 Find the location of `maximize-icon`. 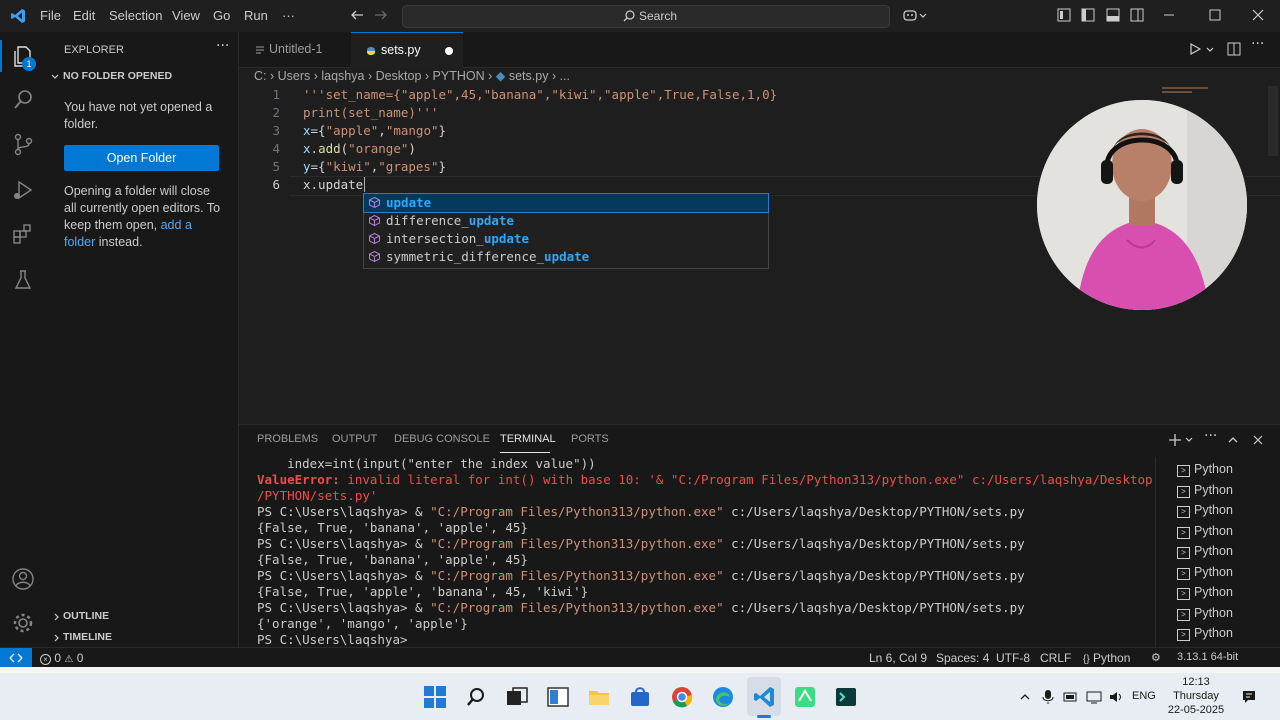

maximize-icon is located at coordinates (1215, 15).